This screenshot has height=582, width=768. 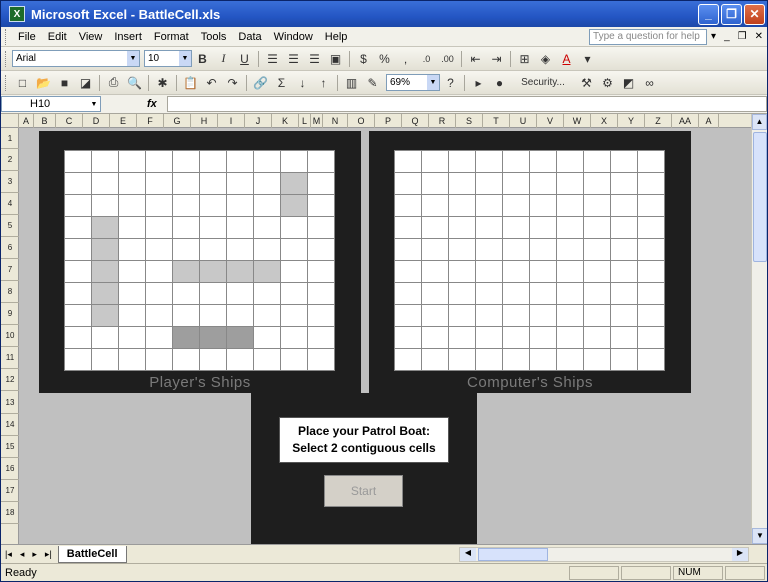 What do you see at coordinates (323, 82) in the screenshot?
I see `sort-descending-icon: ↑` at bounding box center [323, 82].